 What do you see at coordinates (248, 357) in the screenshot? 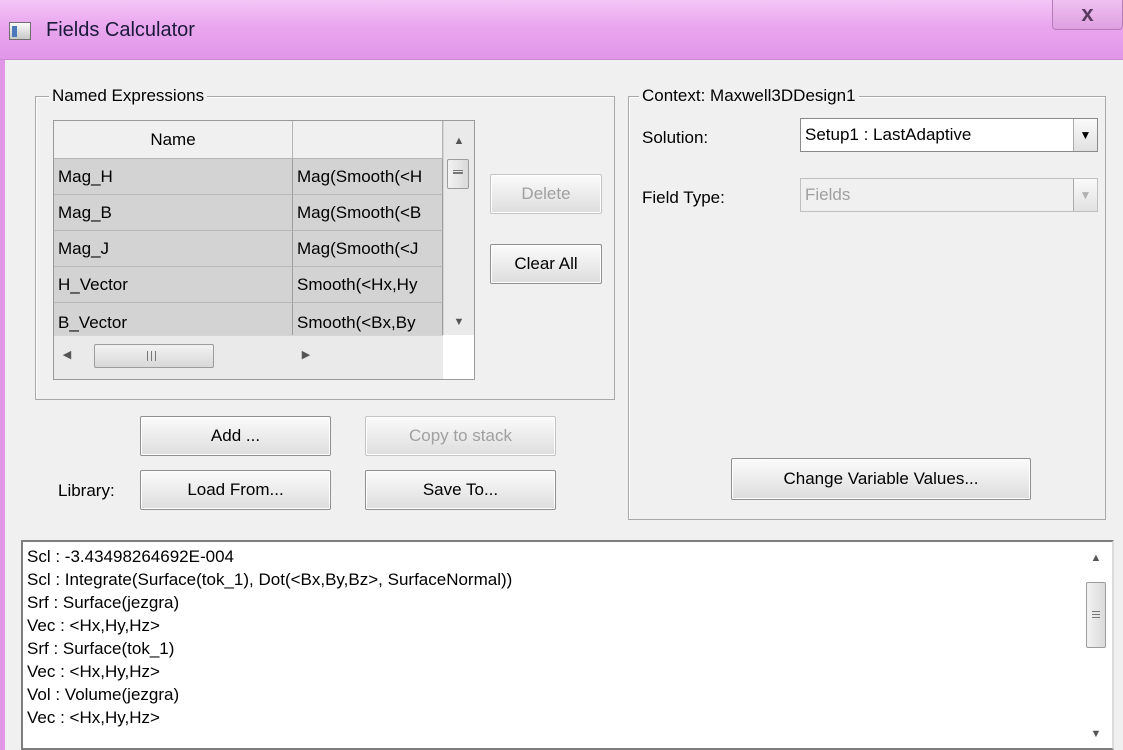
I see `table-horizontal-scrollbar: ◀ ▶` at bounding box center [248, 357].